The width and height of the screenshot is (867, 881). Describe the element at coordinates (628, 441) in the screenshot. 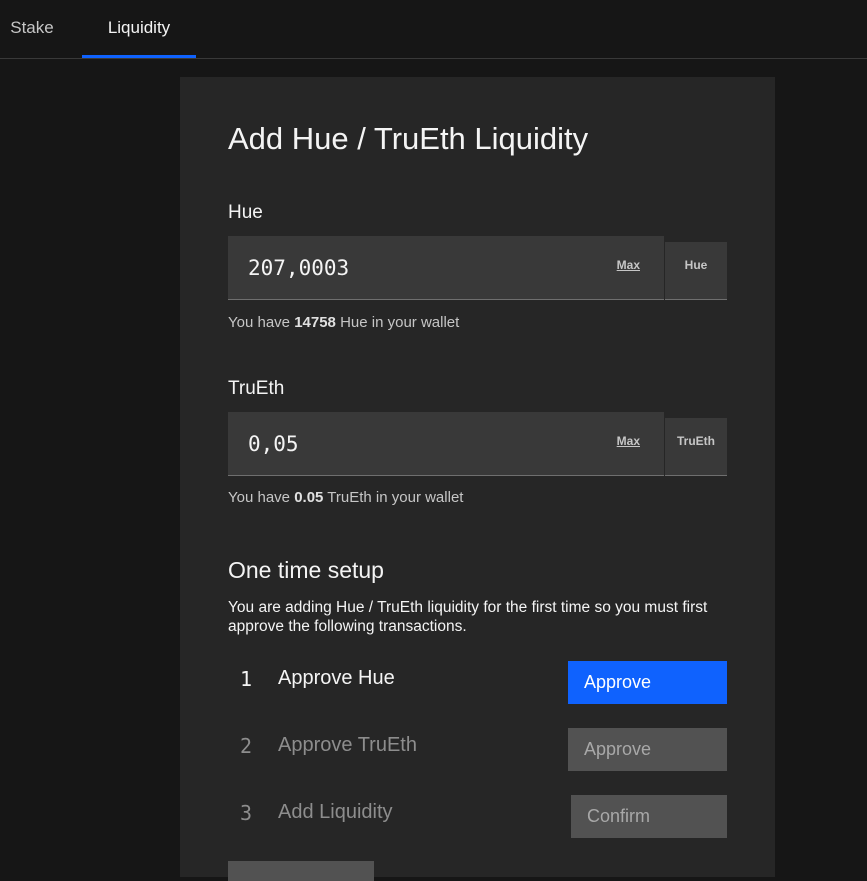

I see `trueth-max-link: Max` at that location.